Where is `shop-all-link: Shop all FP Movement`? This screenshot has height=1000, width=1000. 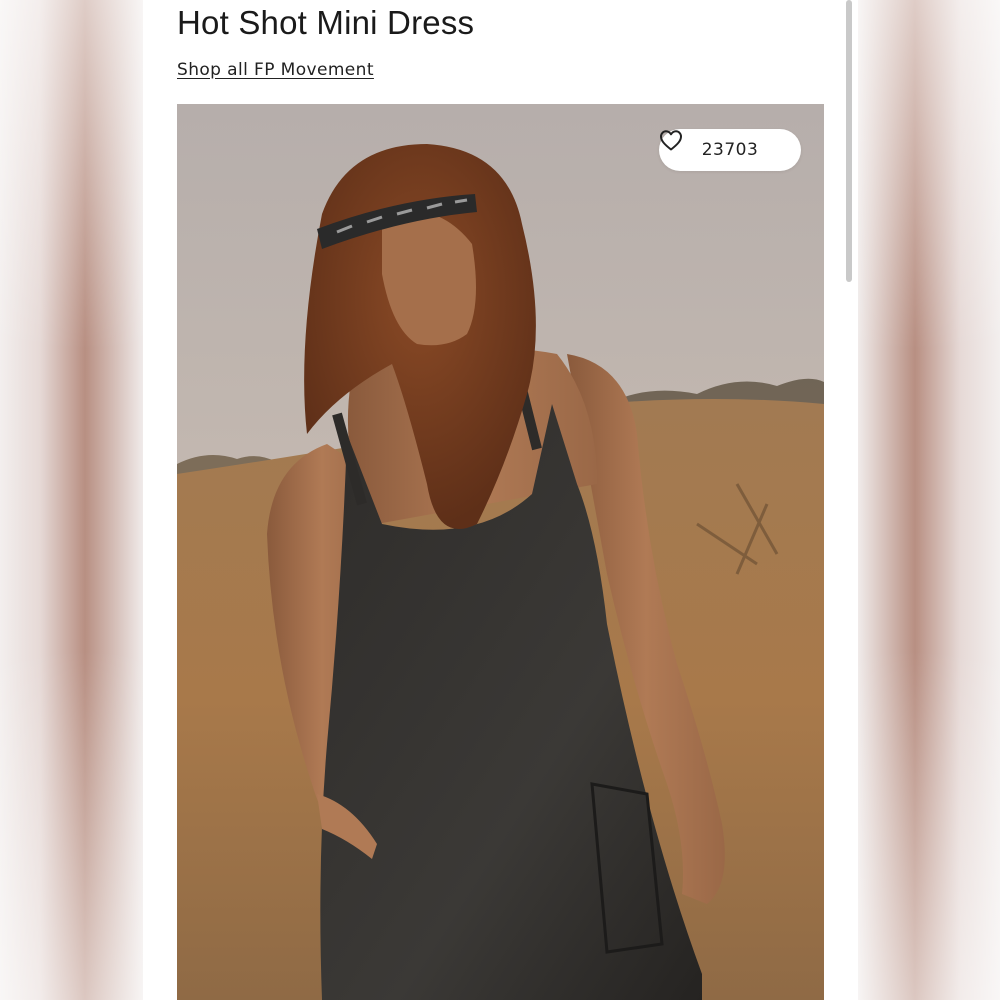
shop-all-link: Shop all FP Movement is located at coordinates (275, 70).